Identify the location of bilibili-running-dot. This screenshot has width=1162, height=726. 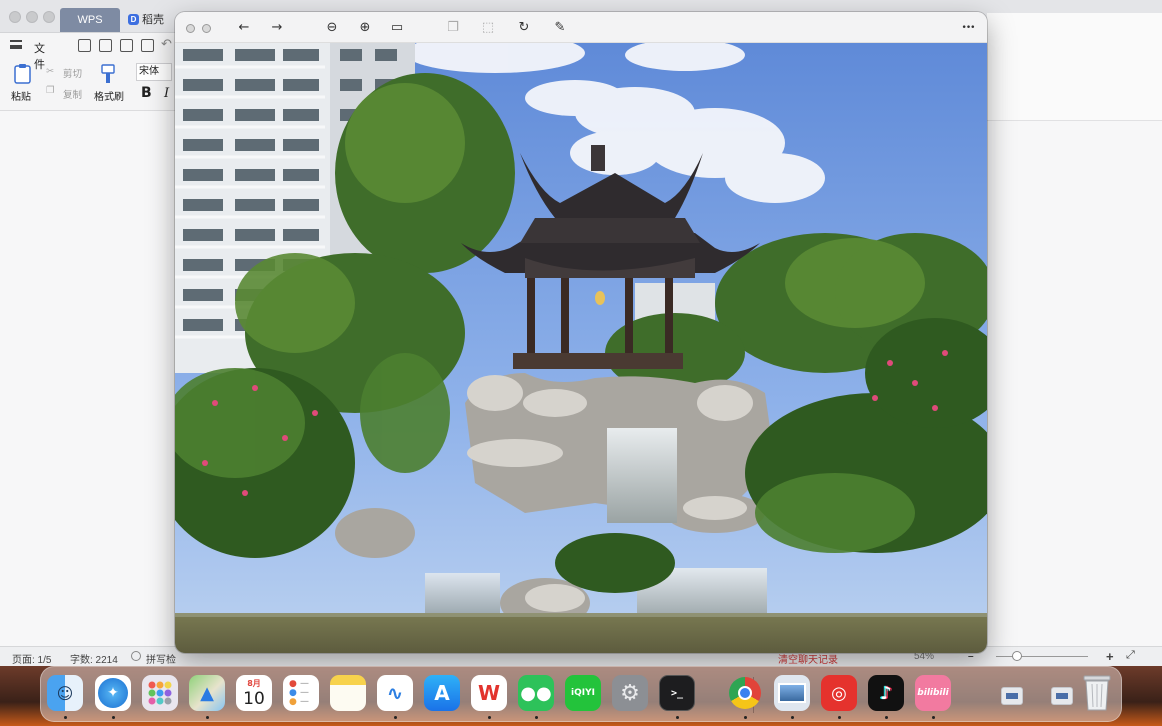
(933, 717).